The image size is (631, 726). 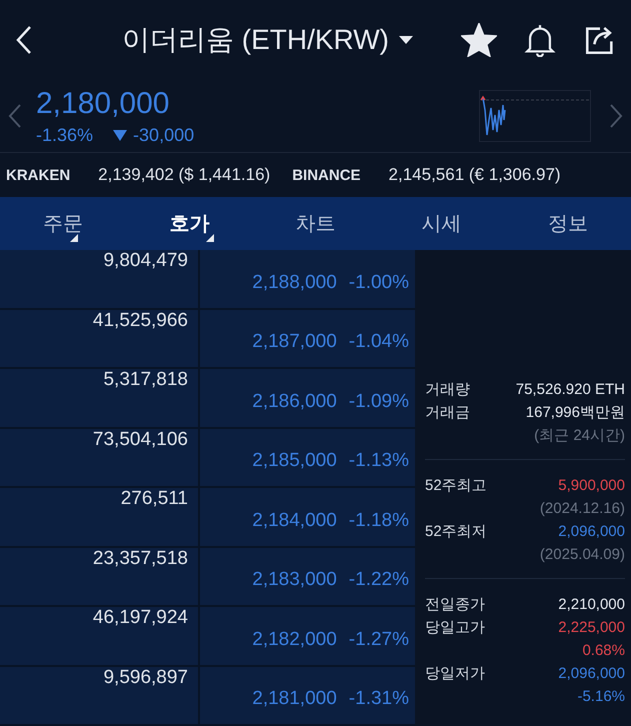 I want to click on tab: 차트, so click(x=315, y=223).